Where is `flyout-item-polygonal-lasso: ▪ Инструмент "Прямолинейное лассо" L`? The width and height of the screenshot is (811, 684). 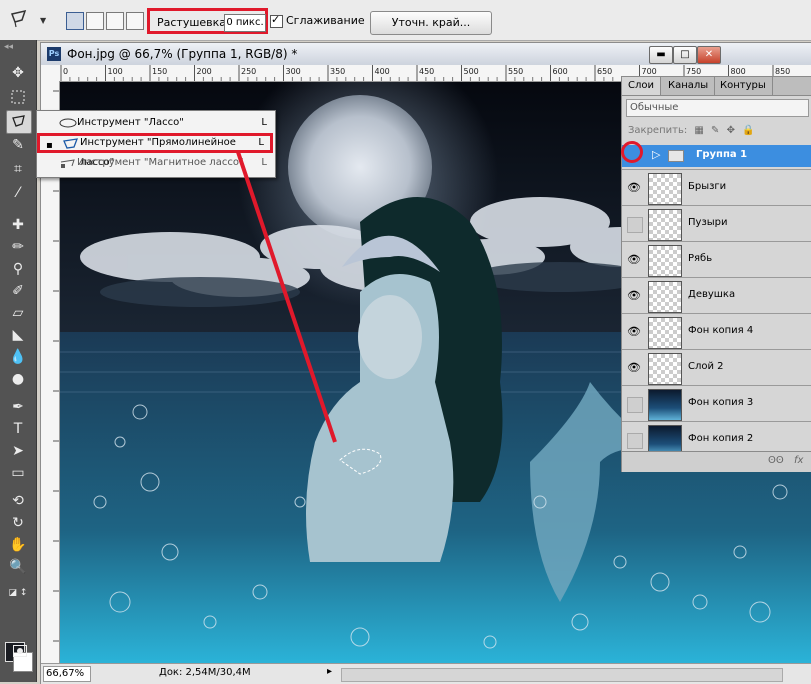 flyout-item-polygonal-lasso: ▪ Инструмент "Прямолинейное лассо" L is located at coordinates (155, 150).